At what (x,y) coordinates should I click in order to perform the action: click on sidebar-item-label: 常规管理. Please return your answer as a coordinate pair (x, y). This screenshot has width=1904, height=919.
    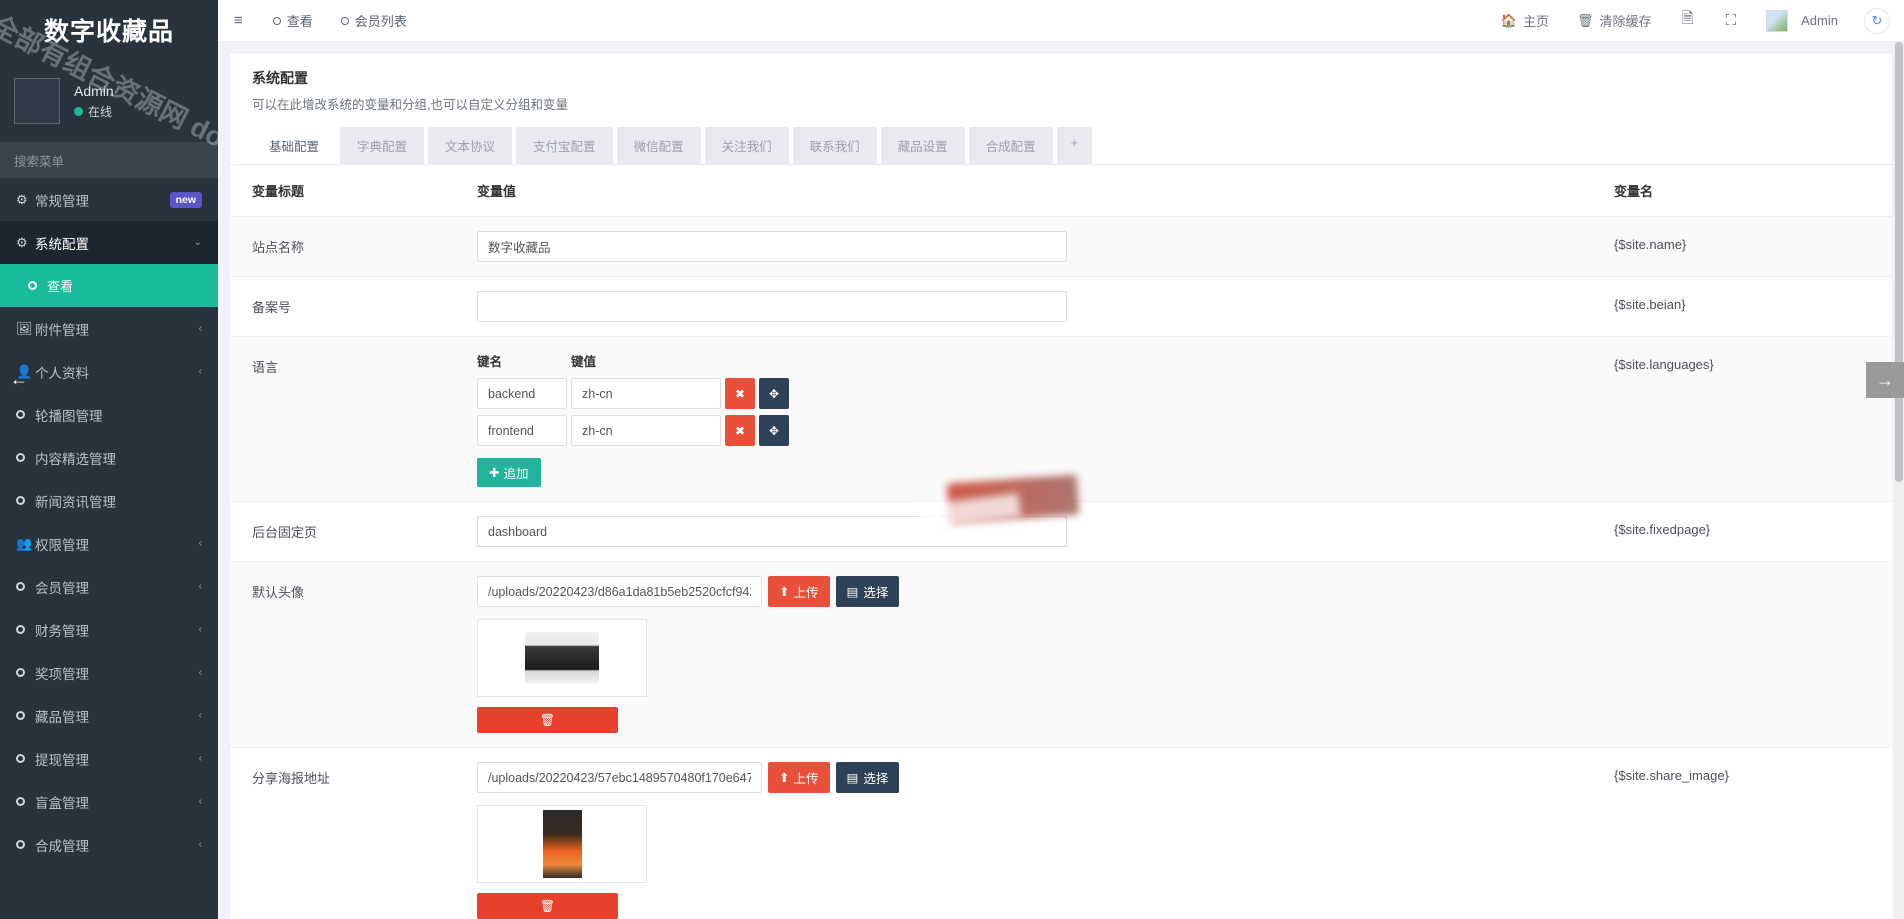
    Looking at the image, I should click on (62, 201).